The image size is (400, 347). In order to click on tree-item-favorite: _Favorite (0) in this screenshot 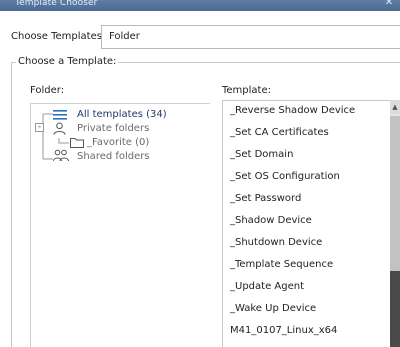, I will do `click(118, 142)`.